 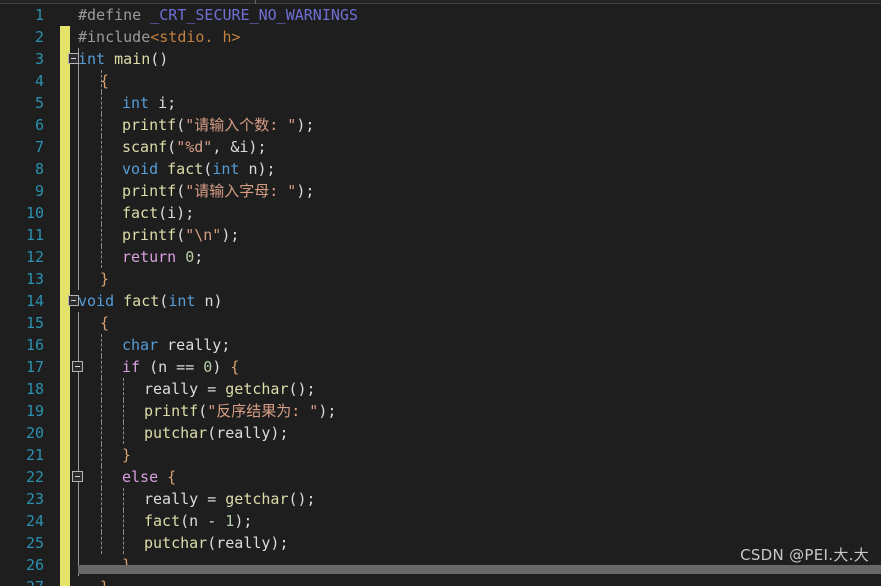 What do you see at coordinates (440, 147) in the screenshot?
I see `code-line: 7 scanf("%d", &i);` at bounding box center [440, 147].